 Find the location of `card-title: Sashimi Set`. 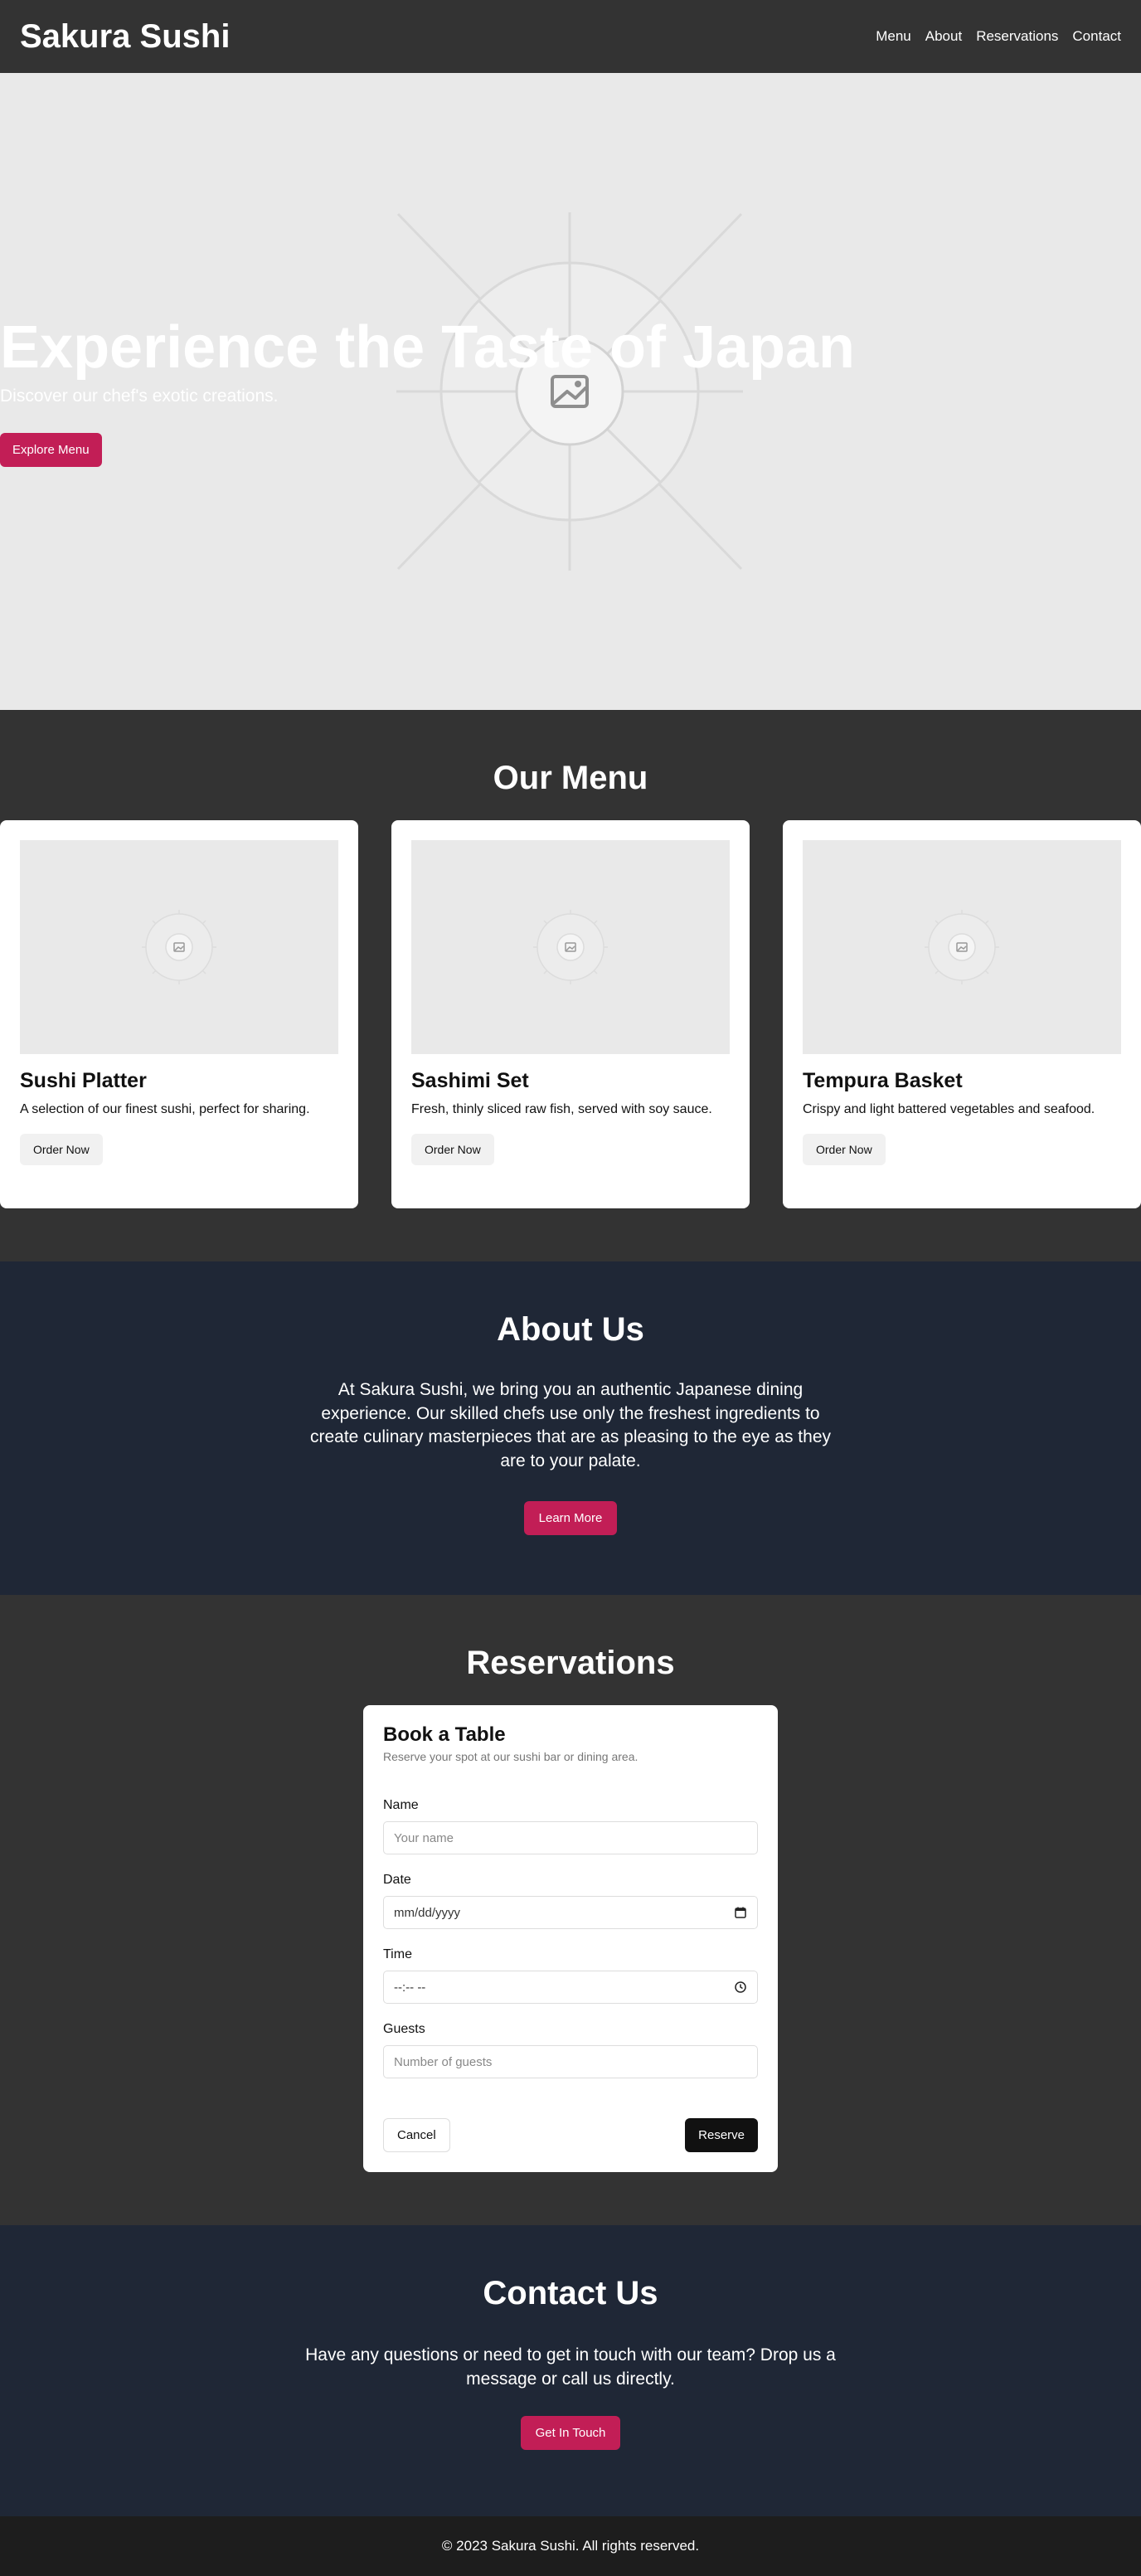

card-title: Sashimi Set is located at coordinates (470, 1081).